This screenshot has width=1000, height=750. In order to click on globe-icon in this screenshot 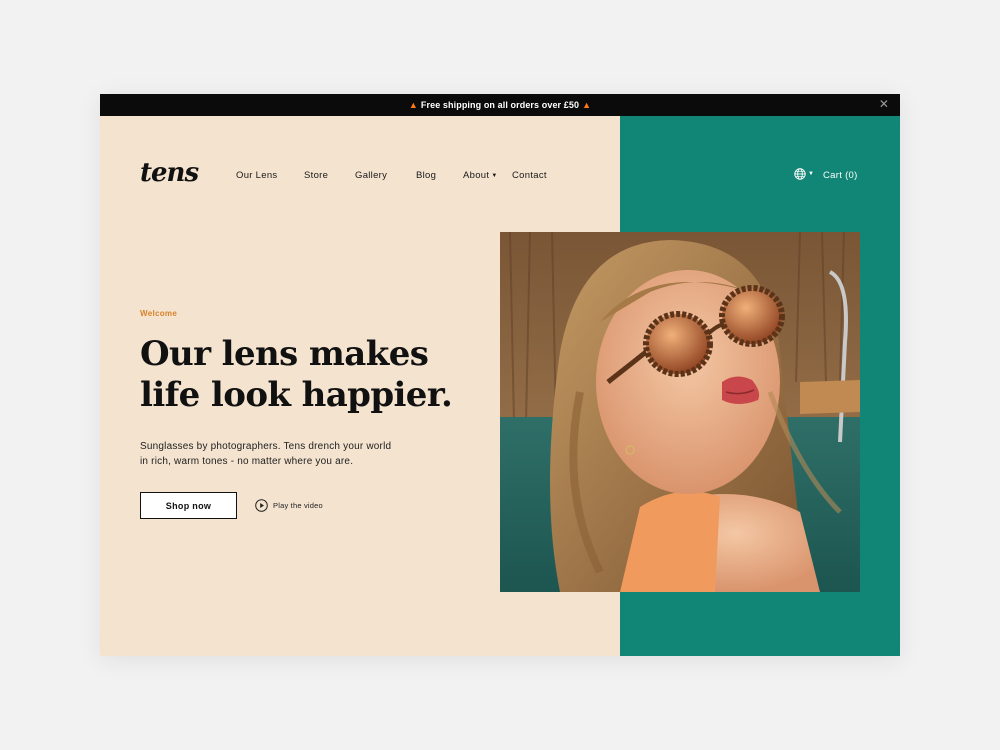, I will do `click(800, 174)`.